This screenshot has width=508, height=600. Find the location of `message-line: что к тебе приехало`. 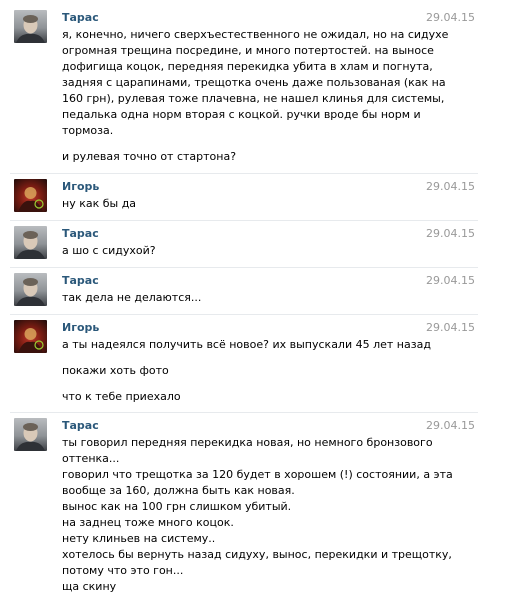

message-line: что к тебе приехало is located at coordinates (121, 396).